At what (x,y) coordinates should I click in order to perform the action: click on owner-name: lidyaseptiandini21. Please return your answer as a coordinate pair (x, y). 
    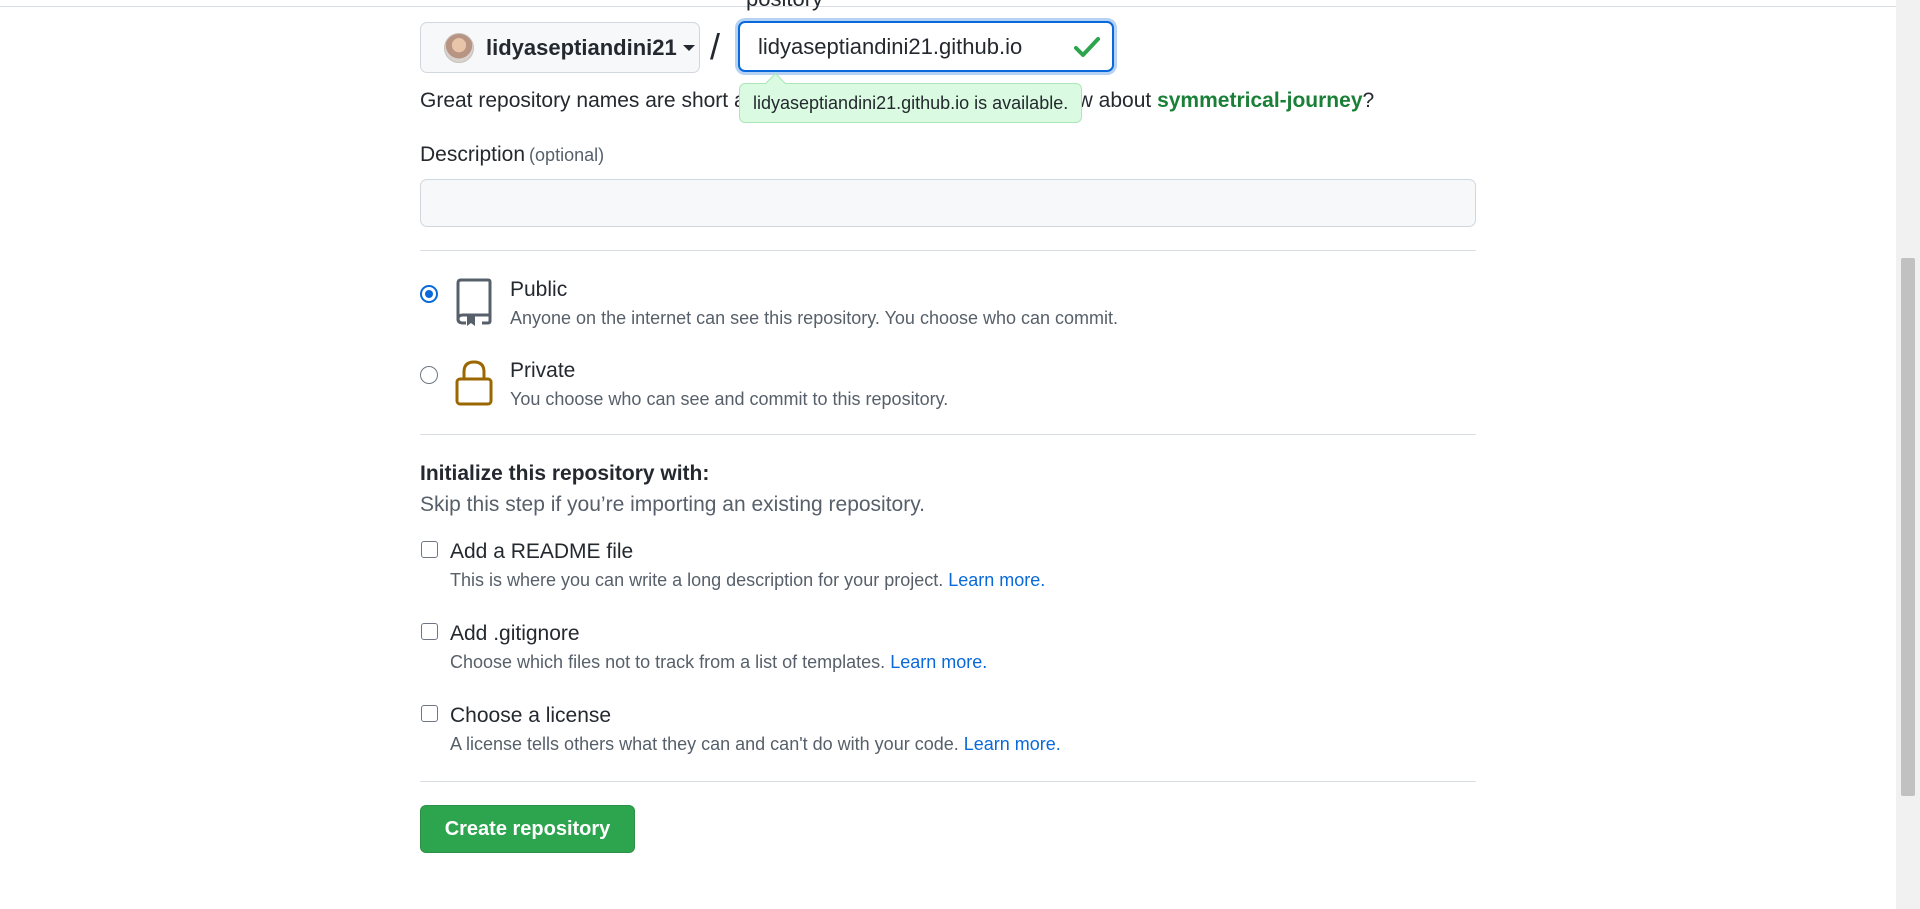
    Looking at the image, I should click on (581, 47).